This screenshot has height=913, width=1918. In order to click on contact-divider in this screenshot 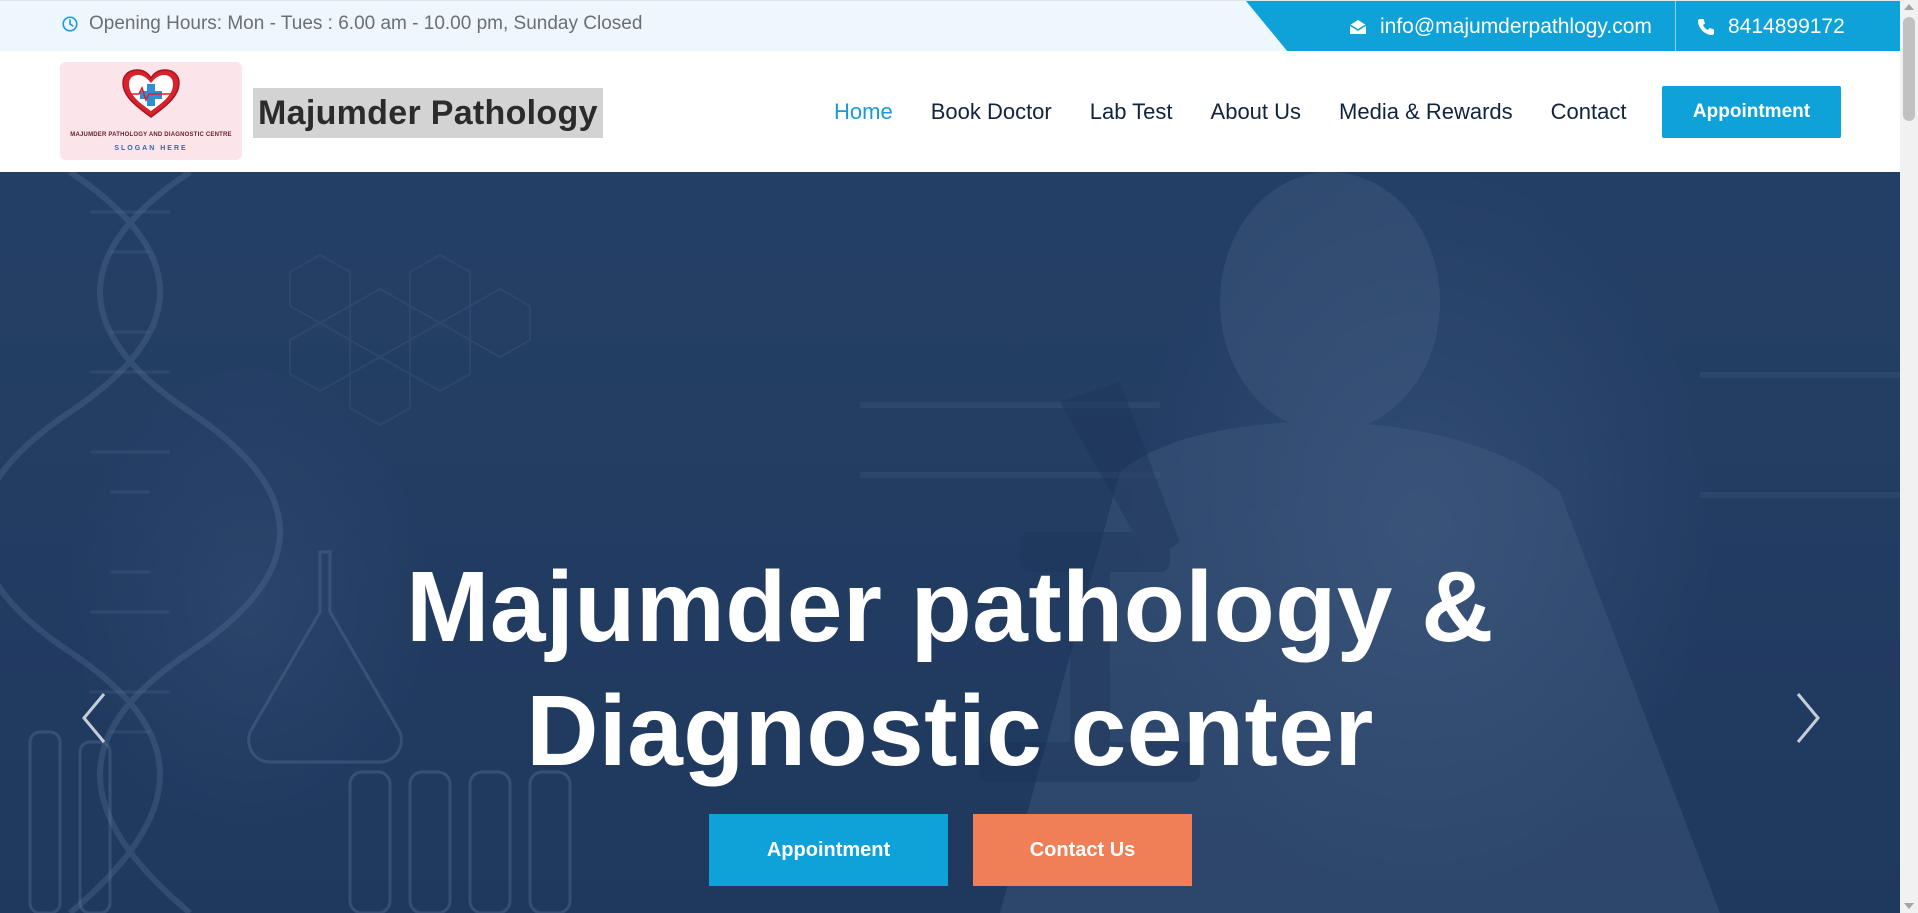, I will do `click(1675, 26)`.